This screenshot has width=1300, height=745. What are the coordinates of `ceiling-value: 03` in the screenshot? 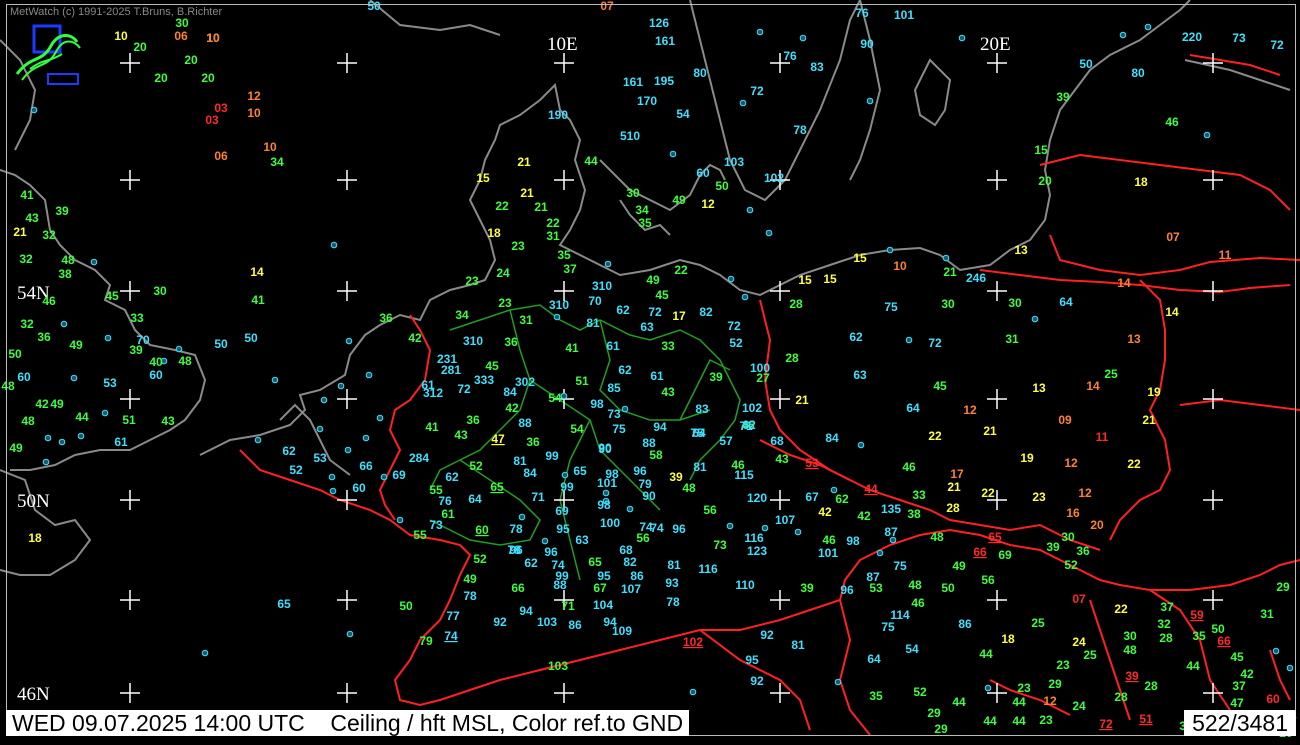 It's located at (212, 120).